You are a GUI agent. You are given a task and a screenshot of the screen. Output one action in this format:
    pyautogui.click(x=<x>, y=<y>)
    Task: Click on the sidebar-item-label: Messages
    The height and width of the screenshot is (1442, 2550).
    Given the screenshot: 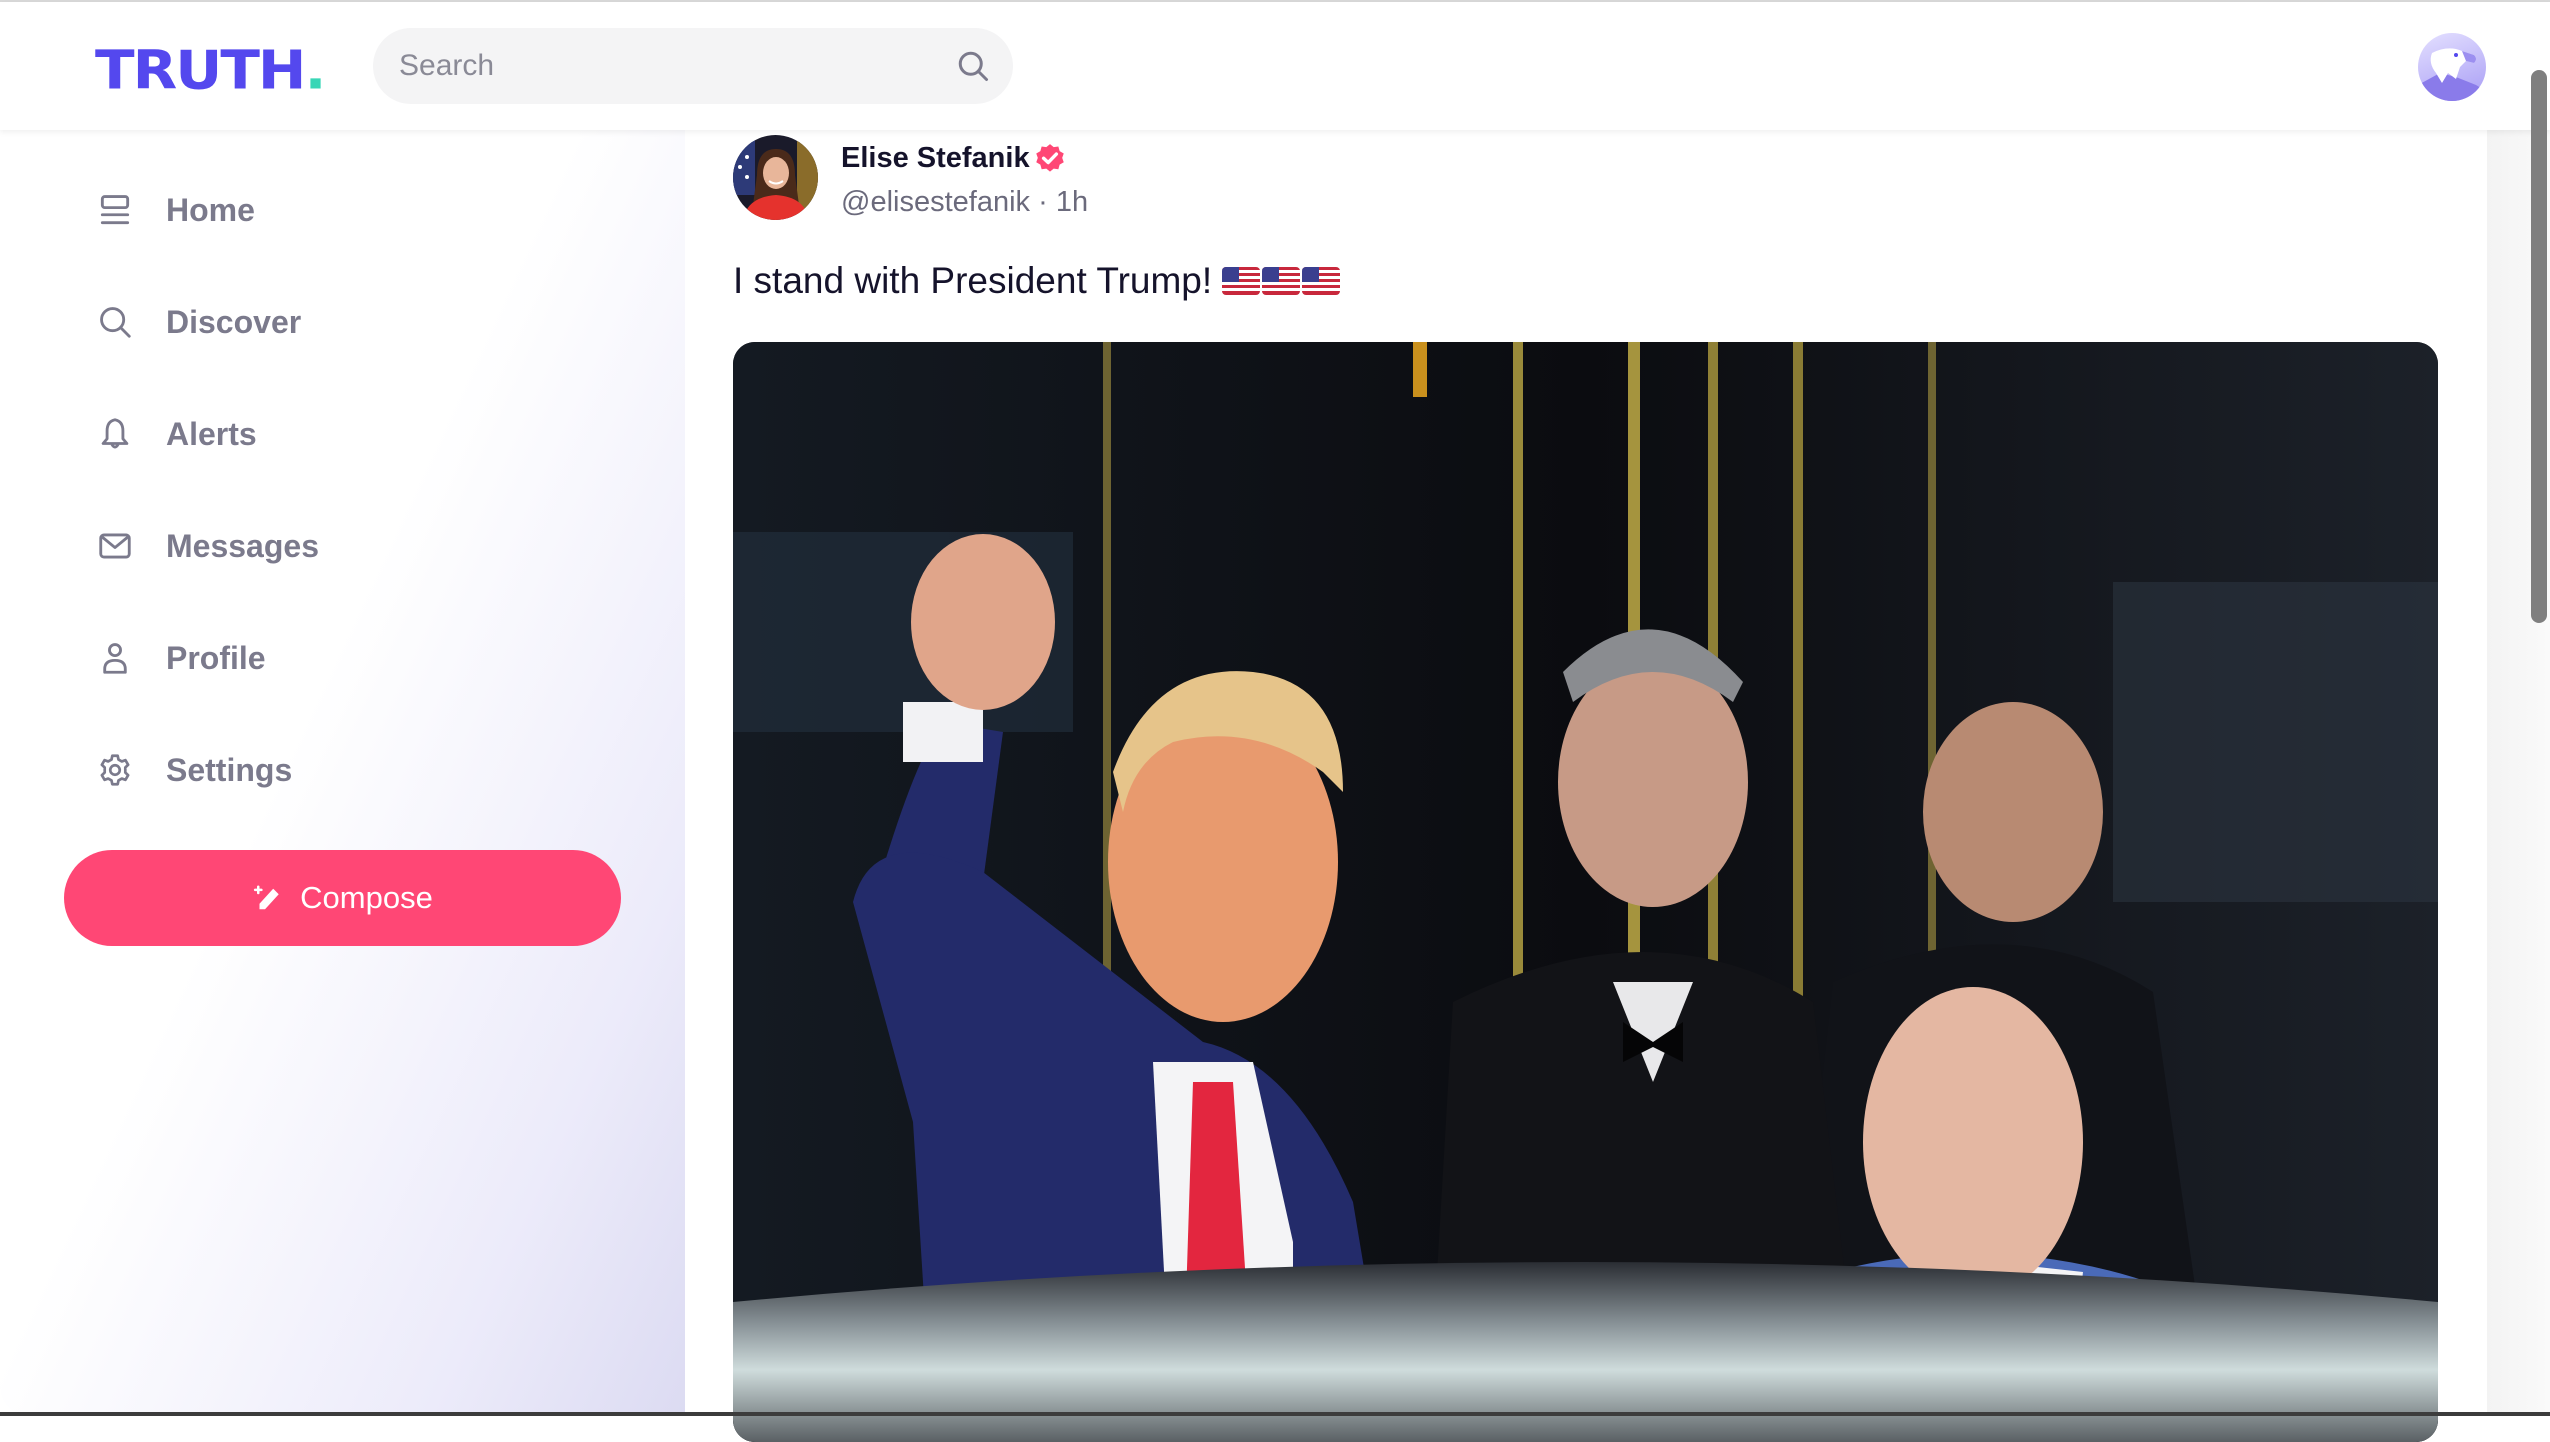 What is the action you would take?
    pyautogui.click(x=242, y=545)
    